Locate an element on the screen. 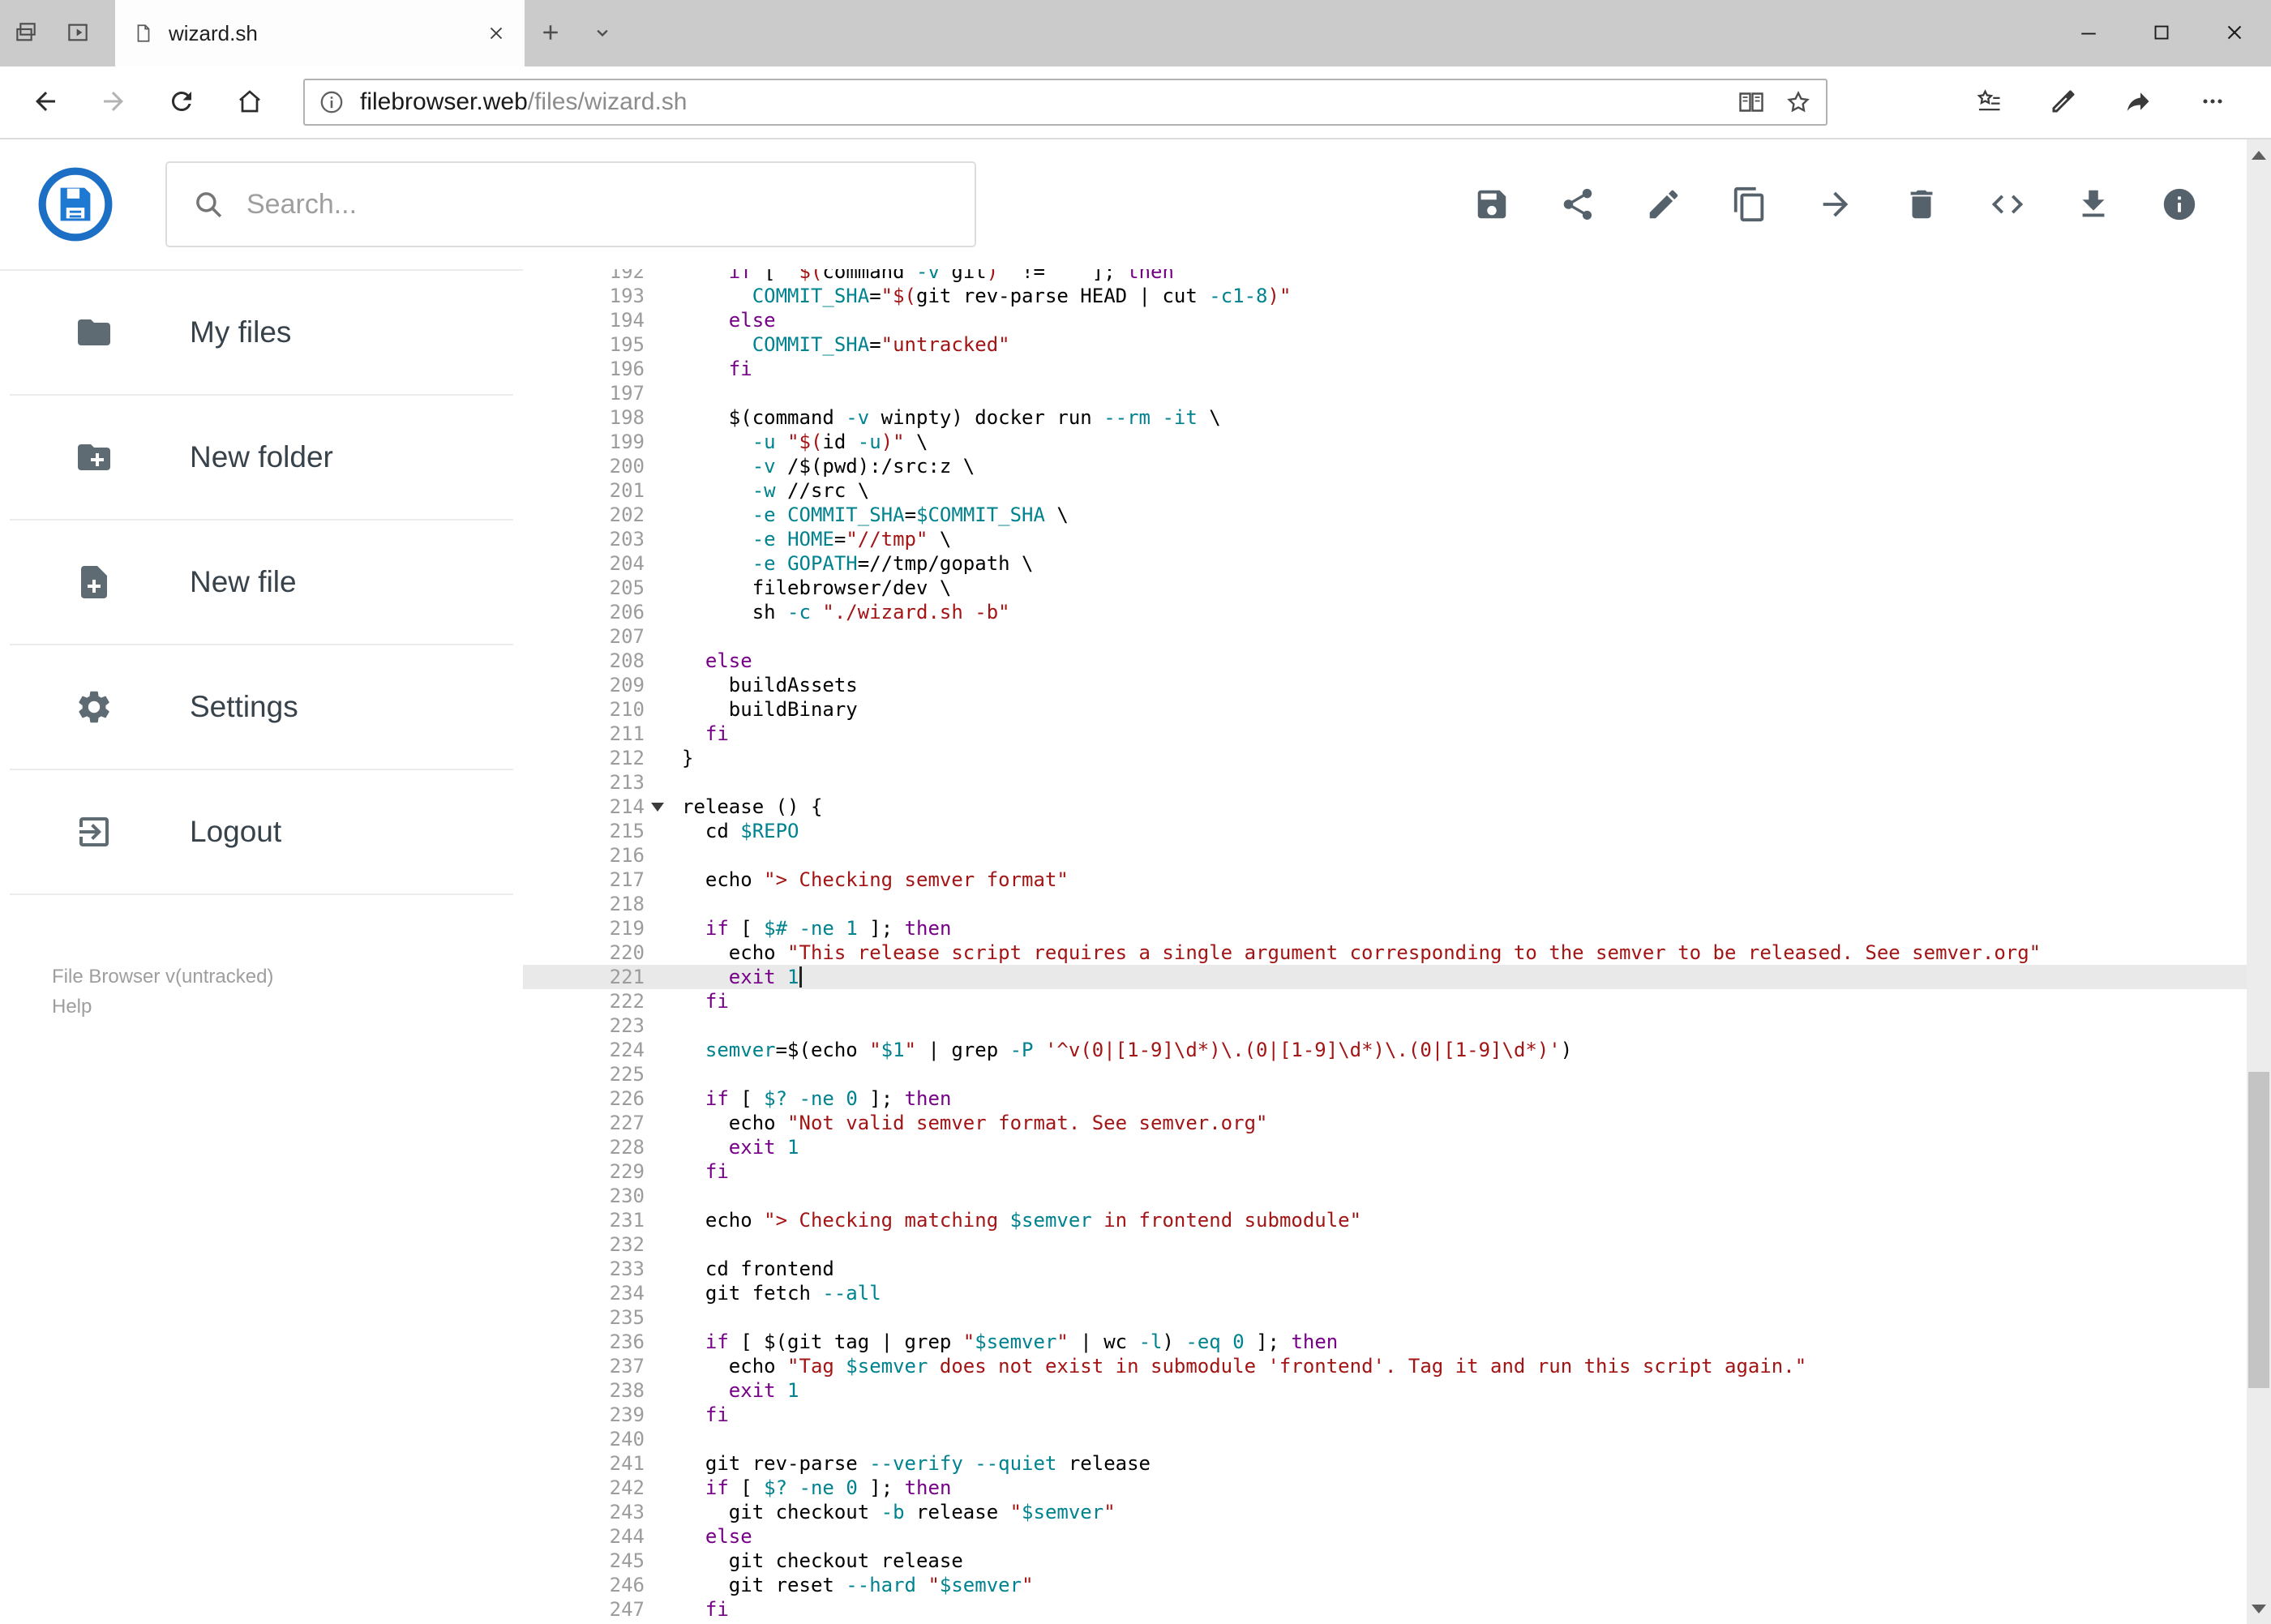 The width and height of the screenshot is (2271, 1624). code-line-201: 201 -w //src \ is located at coordinates (1397, 490).